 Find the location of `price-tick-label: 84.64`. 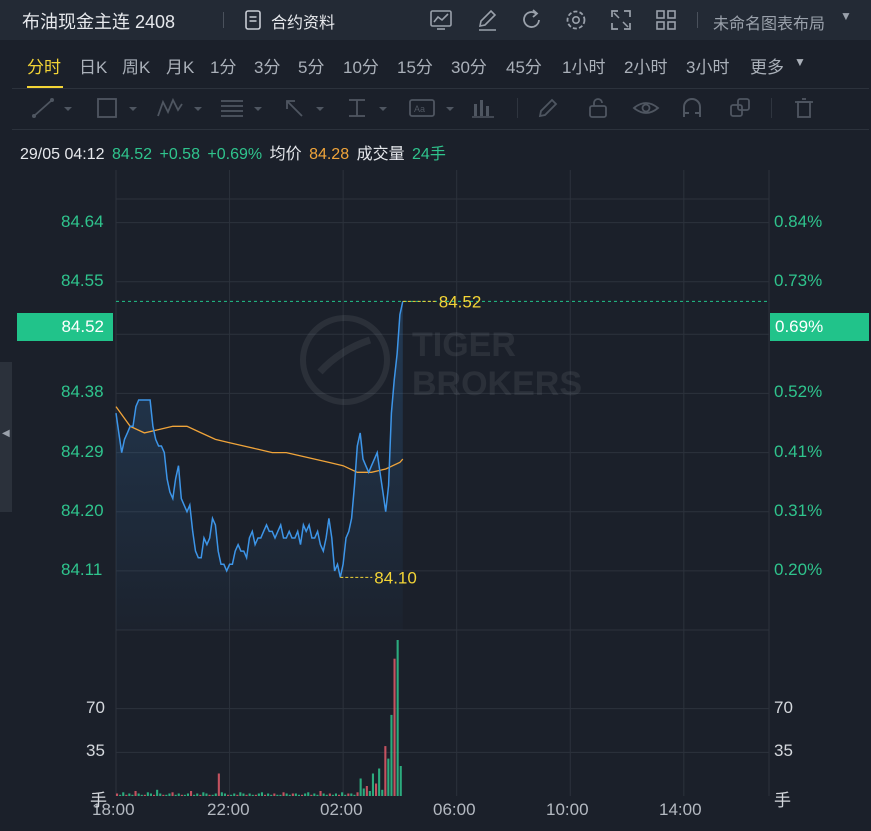

price-tick-label: 84.64 is located at coordinates (82, 221).